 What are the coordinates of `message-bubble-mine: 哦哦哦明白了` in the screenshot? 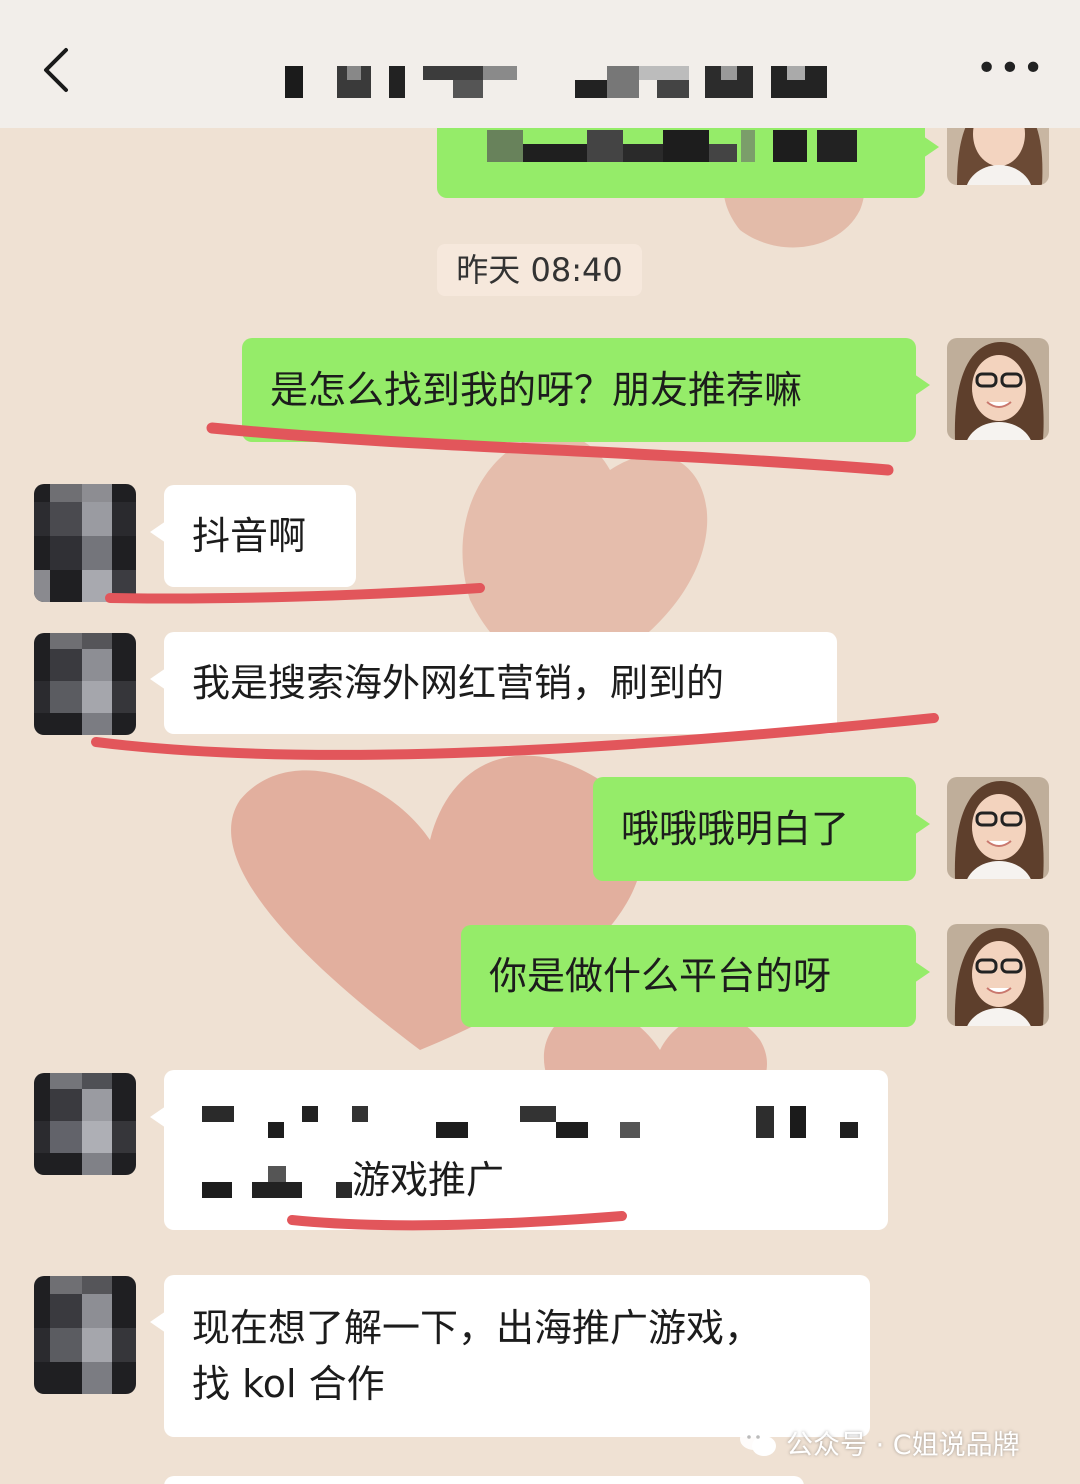 It's located at (761, 829).